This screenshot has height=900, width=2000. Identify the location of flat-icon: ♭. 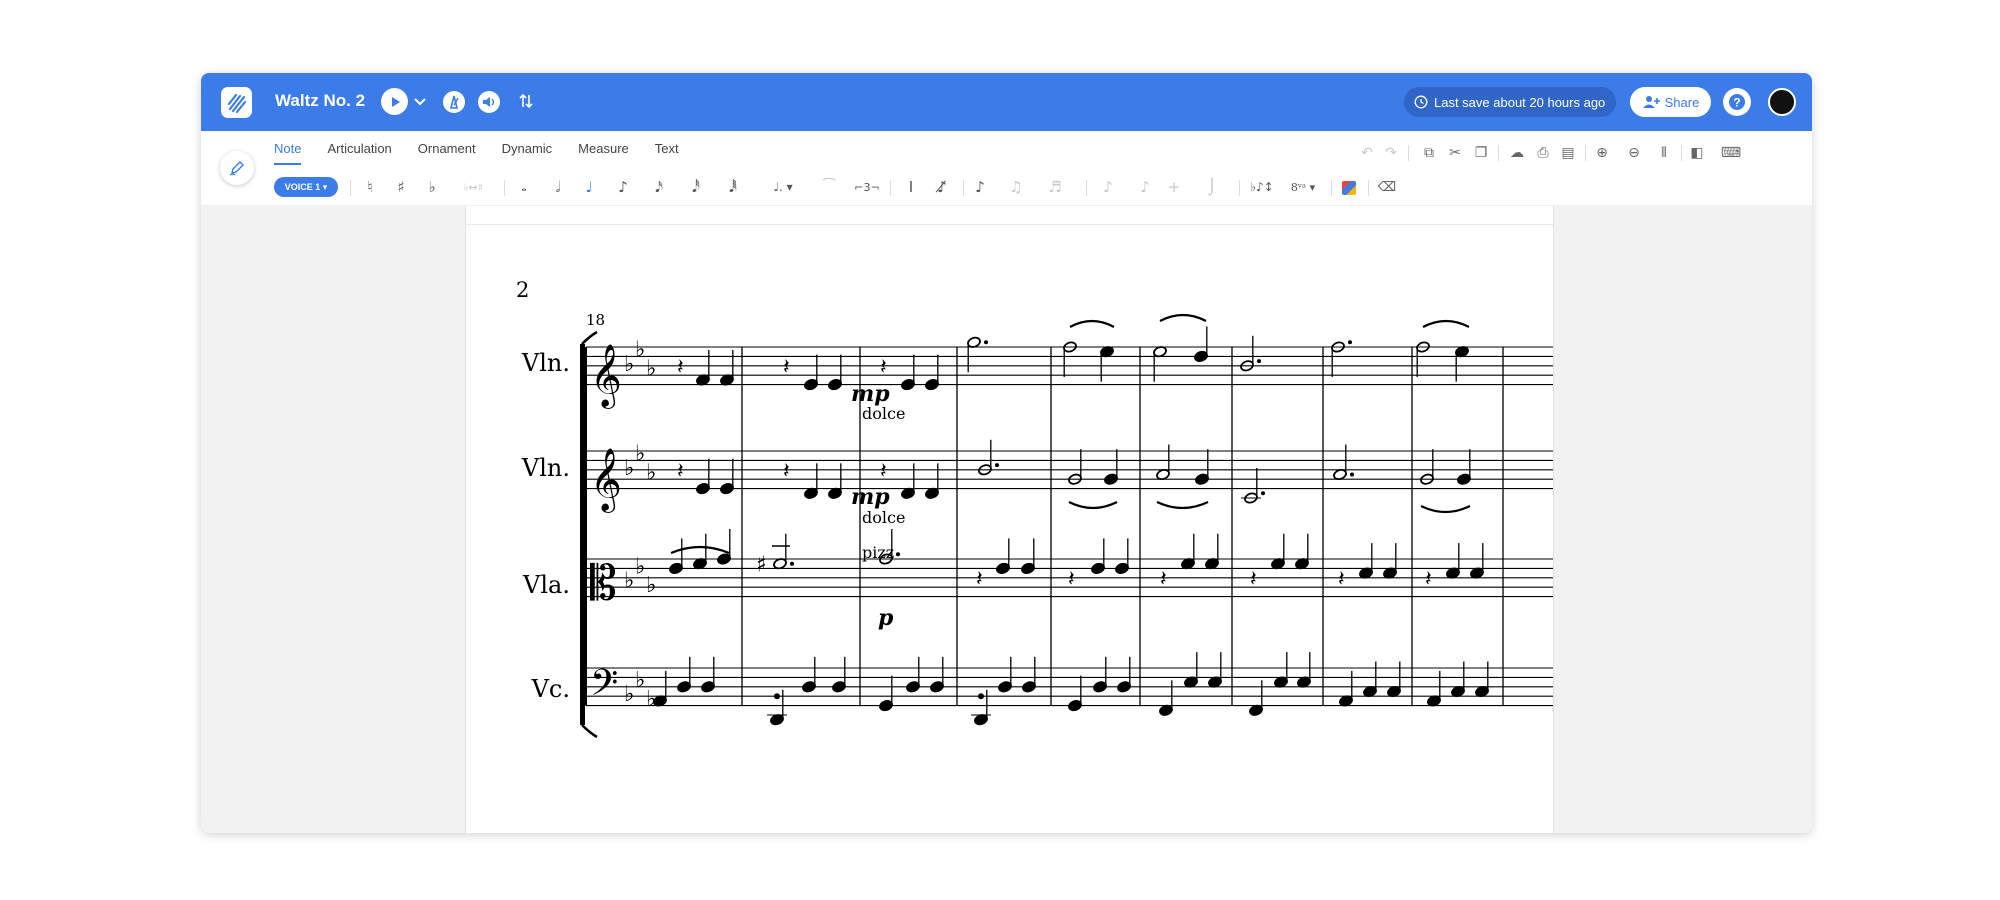
(432, 187).